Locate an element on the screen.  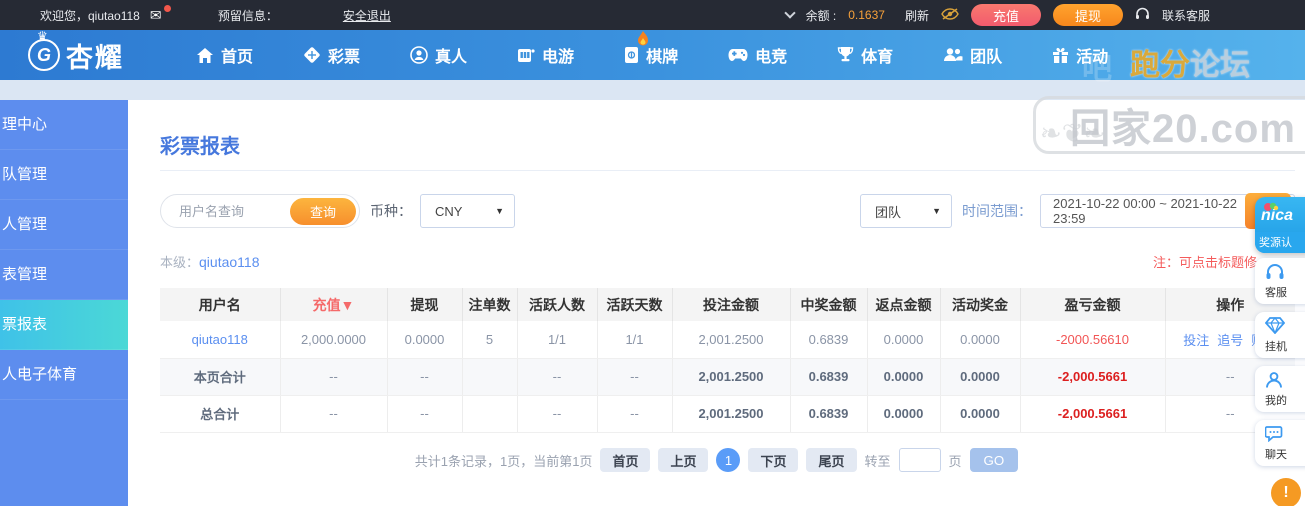
float-hangup-button: 挂机 is located at coordinates (1280, 335).